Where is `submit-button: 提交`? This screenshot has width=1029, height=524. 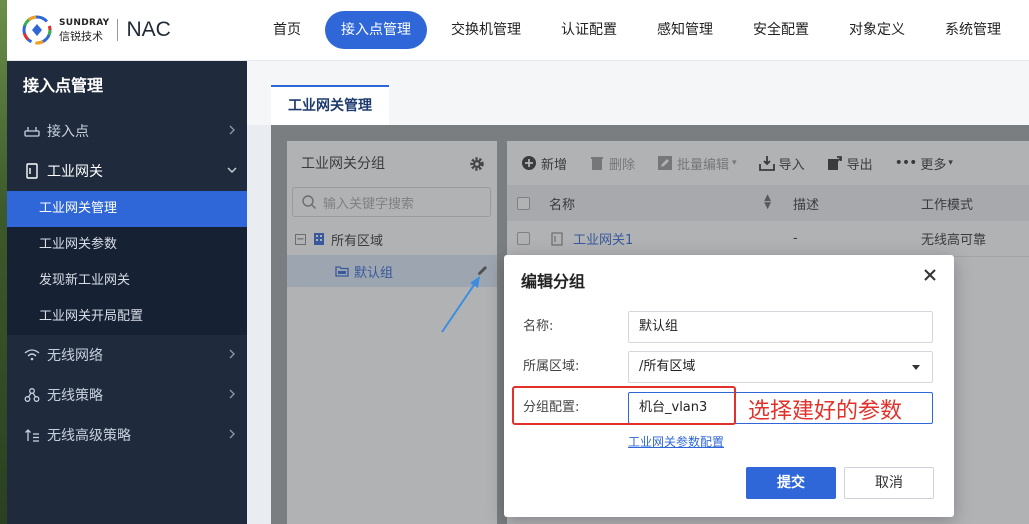
submit-button: 提交 is located at coordinates (791, 483).